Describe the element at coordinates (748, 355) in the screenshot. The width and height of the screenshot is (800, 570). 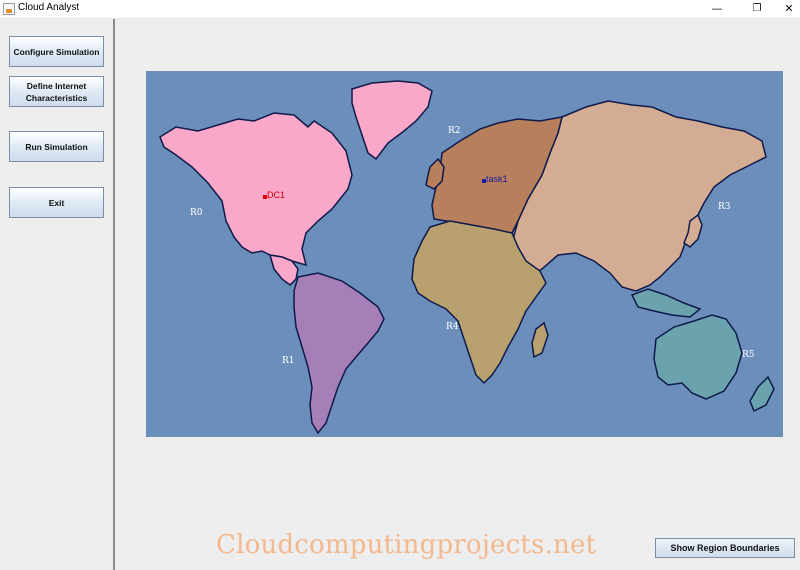
I see `region-label-r5: R5` at that location.